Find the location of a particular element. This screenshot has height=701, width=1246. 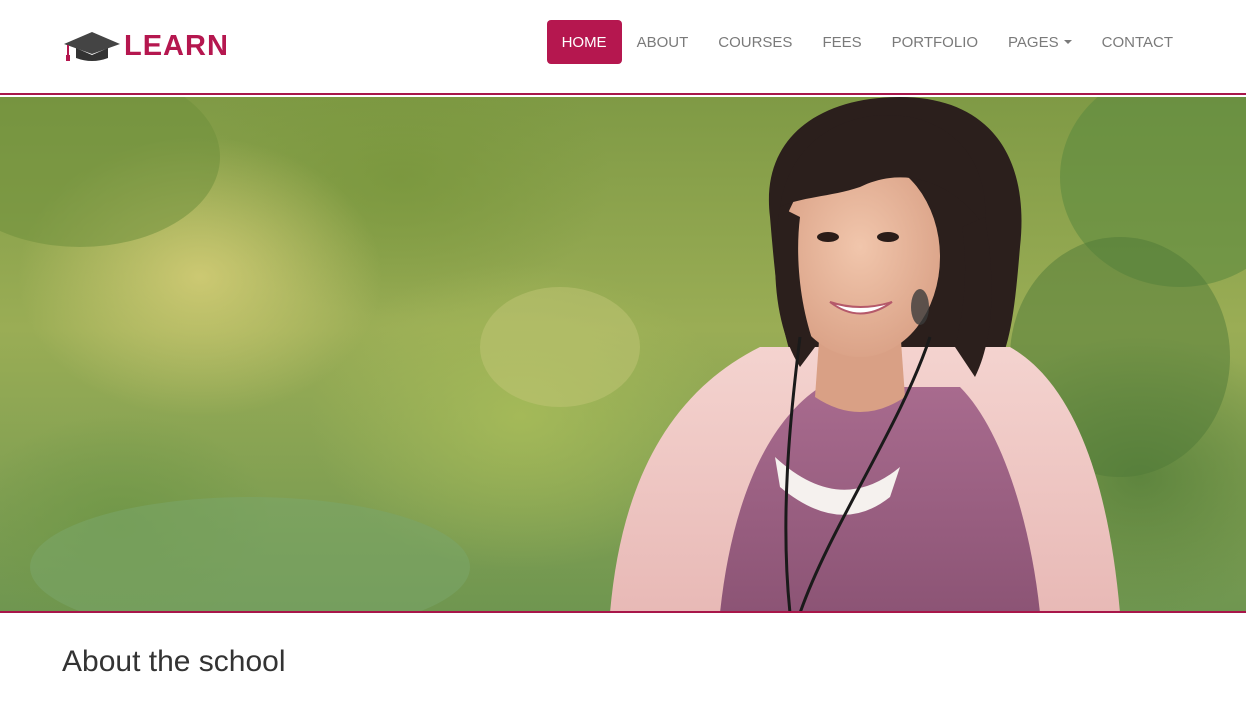

nav-courses: COURSES is located at coordinates (755, 42).